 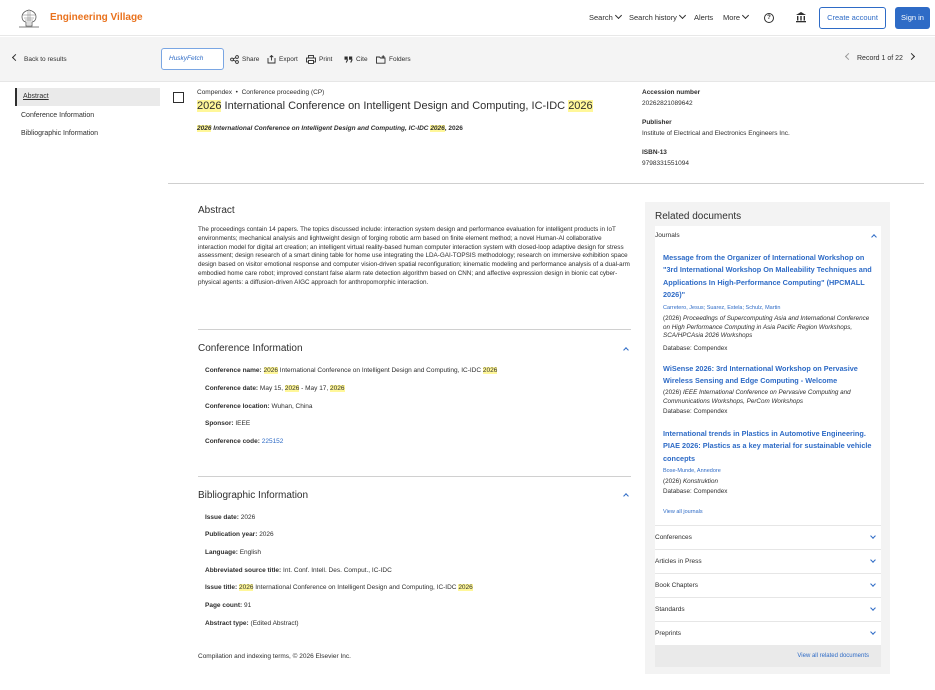 I want to click on chevron-left-icon, so click(x=15, y=57).